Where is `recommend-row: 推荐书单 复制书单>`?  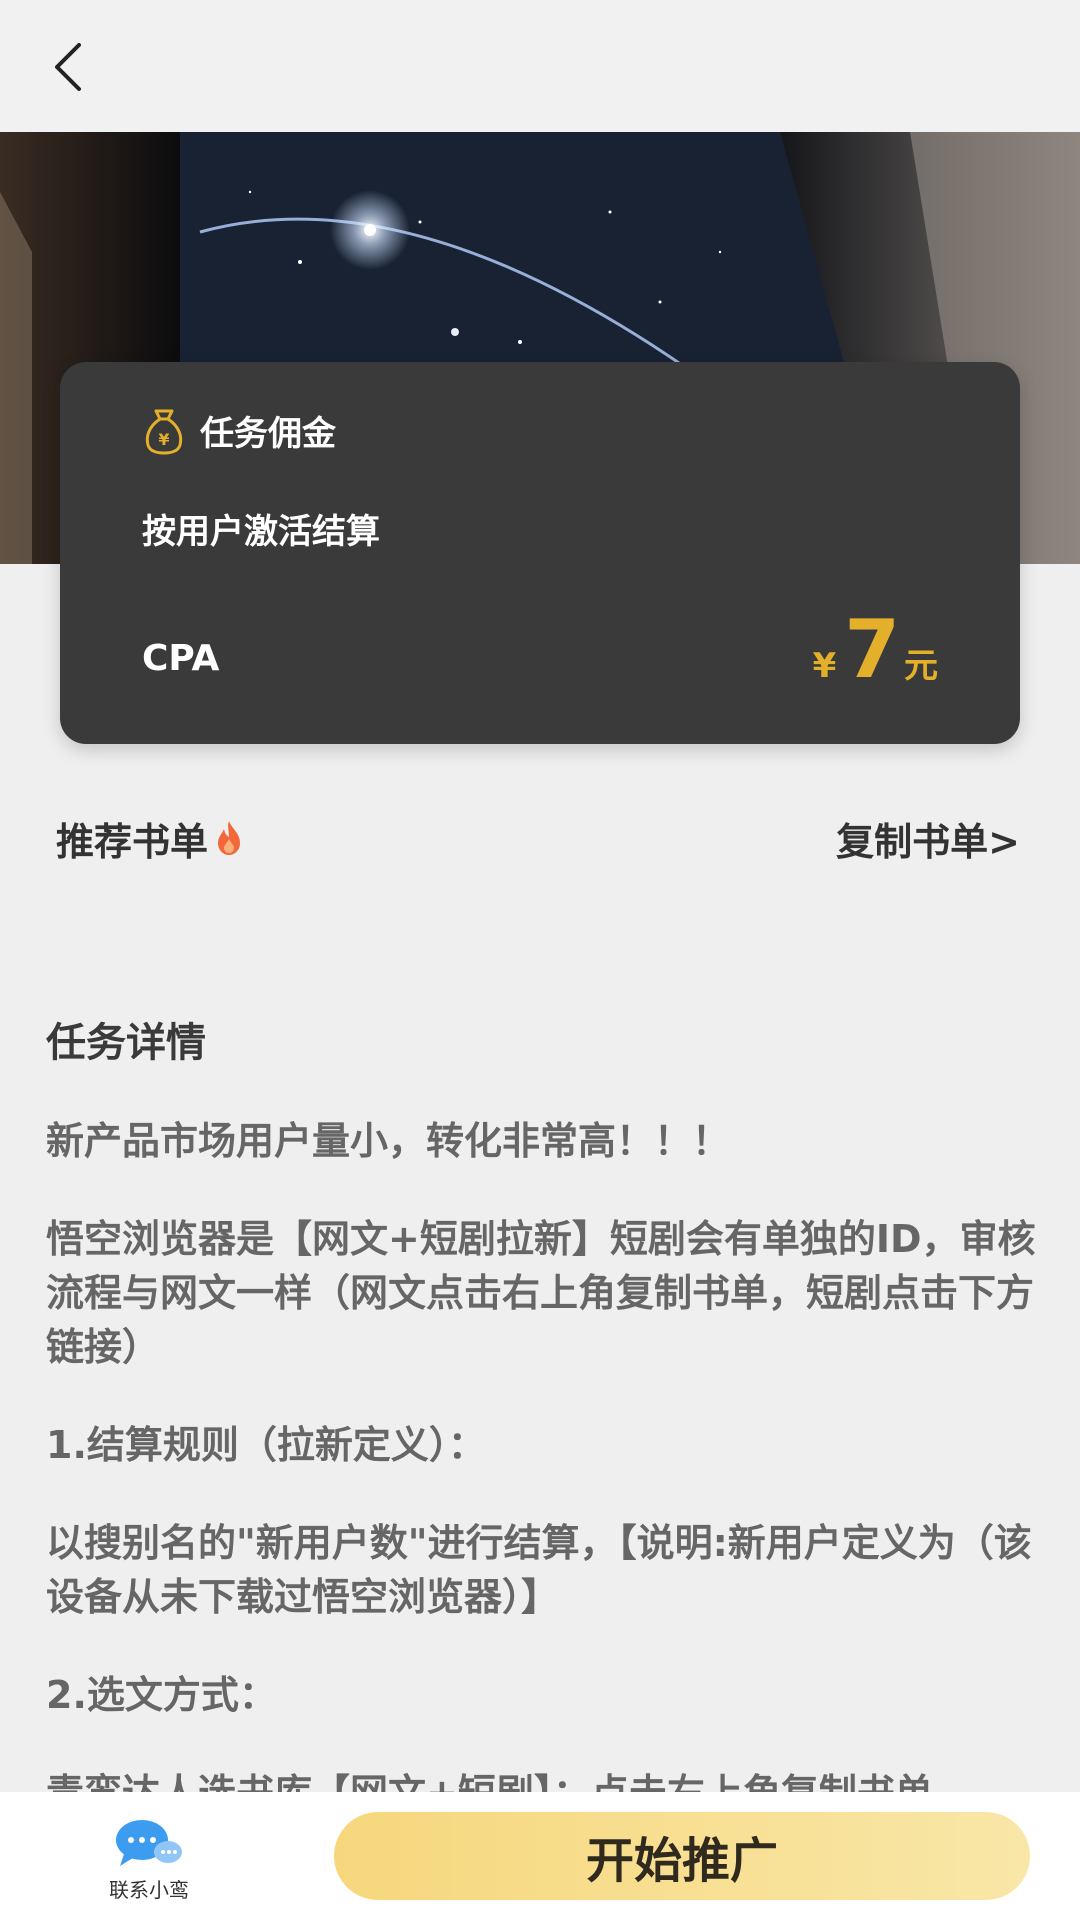
recommend-row: 推荐书单 复制书单> is located at coordinates (538, 838).